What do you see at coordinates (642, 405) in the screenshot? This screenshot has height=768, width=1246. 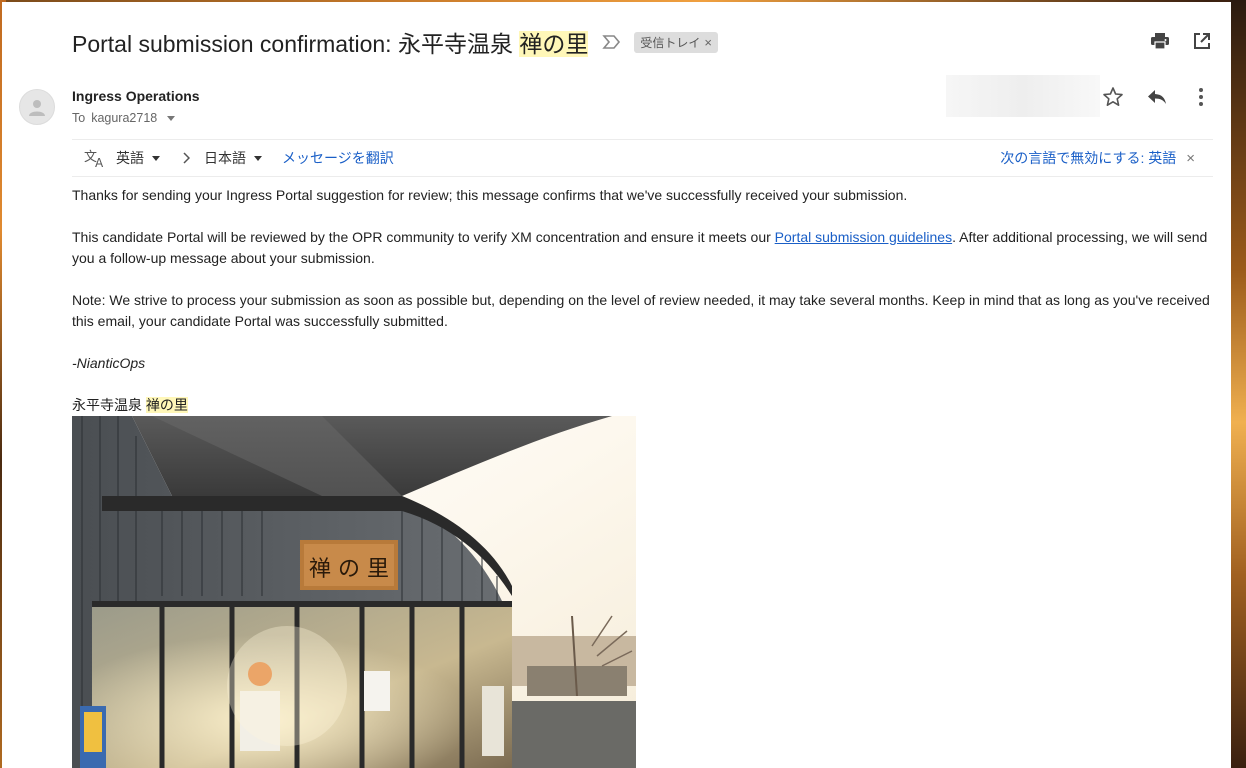 I see `portal-name: 永平寺温泉 禅の里` at bounding box center [642, 405].